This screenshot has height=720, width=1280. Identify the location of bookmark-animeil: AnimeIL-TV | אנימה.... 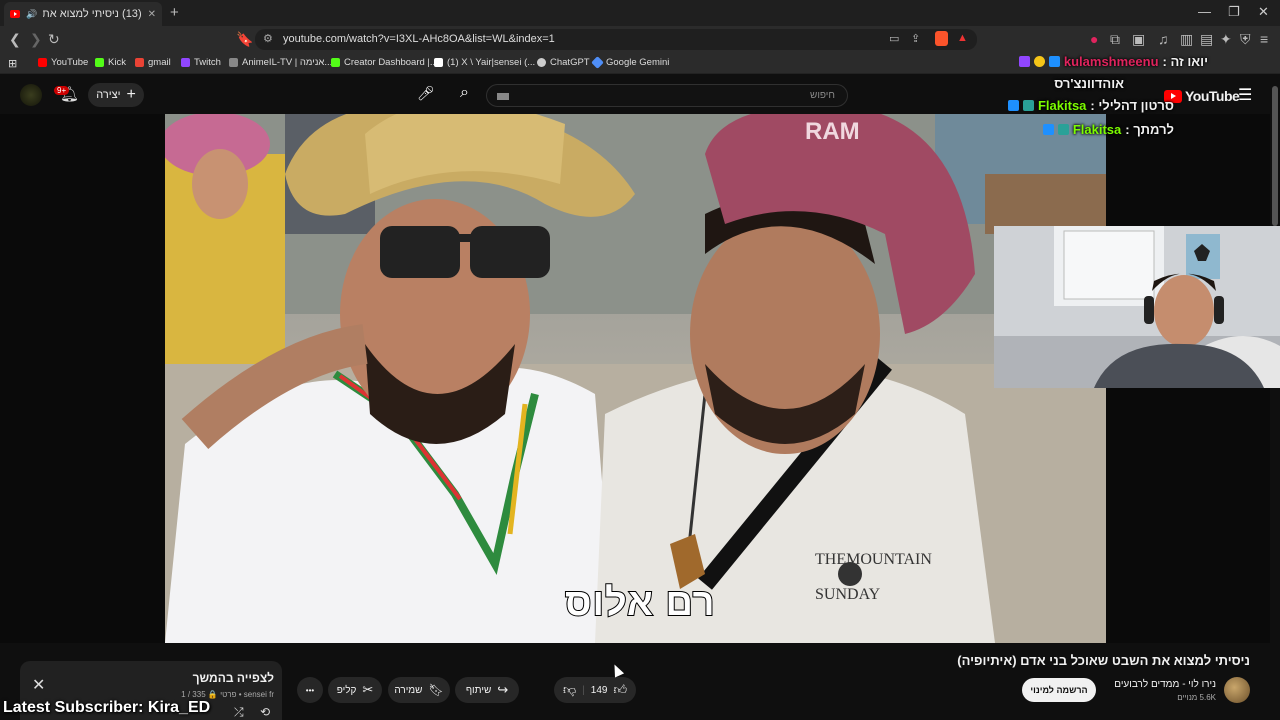
(280, 62).